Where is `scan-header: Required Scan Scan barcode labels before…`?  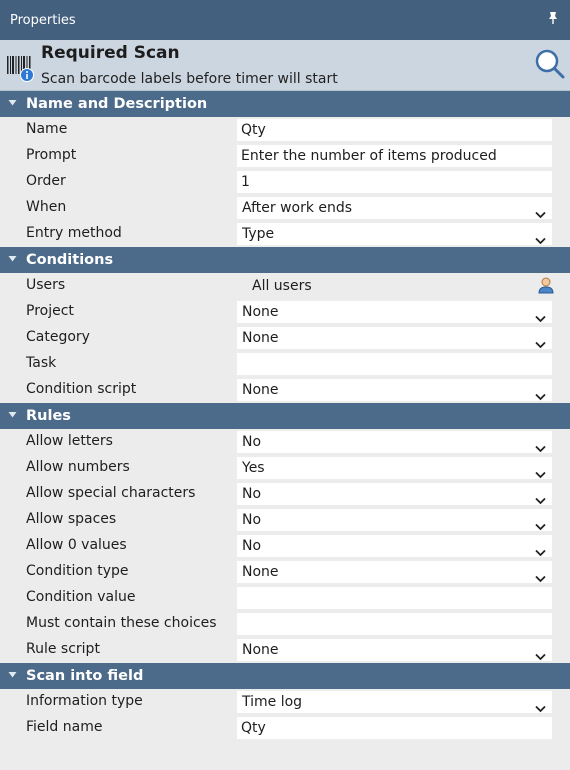 scan-header: Required Scan Scan barcode labels before… is located at coordinates (285, 65).